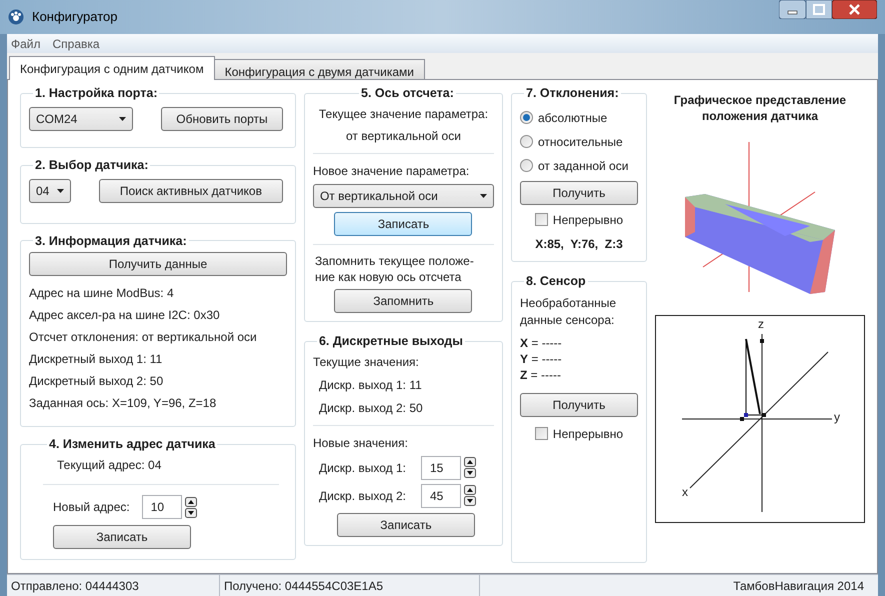 The image size is (885, 596). I want to click on dropdown: От вертикальной оси, so click(403, 196).